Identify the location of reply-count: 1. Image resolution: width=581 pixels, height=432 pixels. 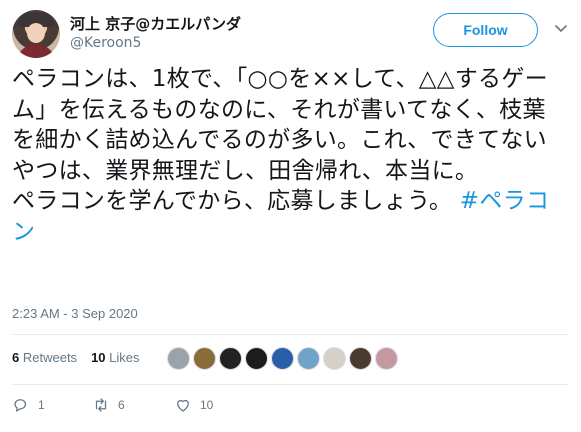
(41, 405).